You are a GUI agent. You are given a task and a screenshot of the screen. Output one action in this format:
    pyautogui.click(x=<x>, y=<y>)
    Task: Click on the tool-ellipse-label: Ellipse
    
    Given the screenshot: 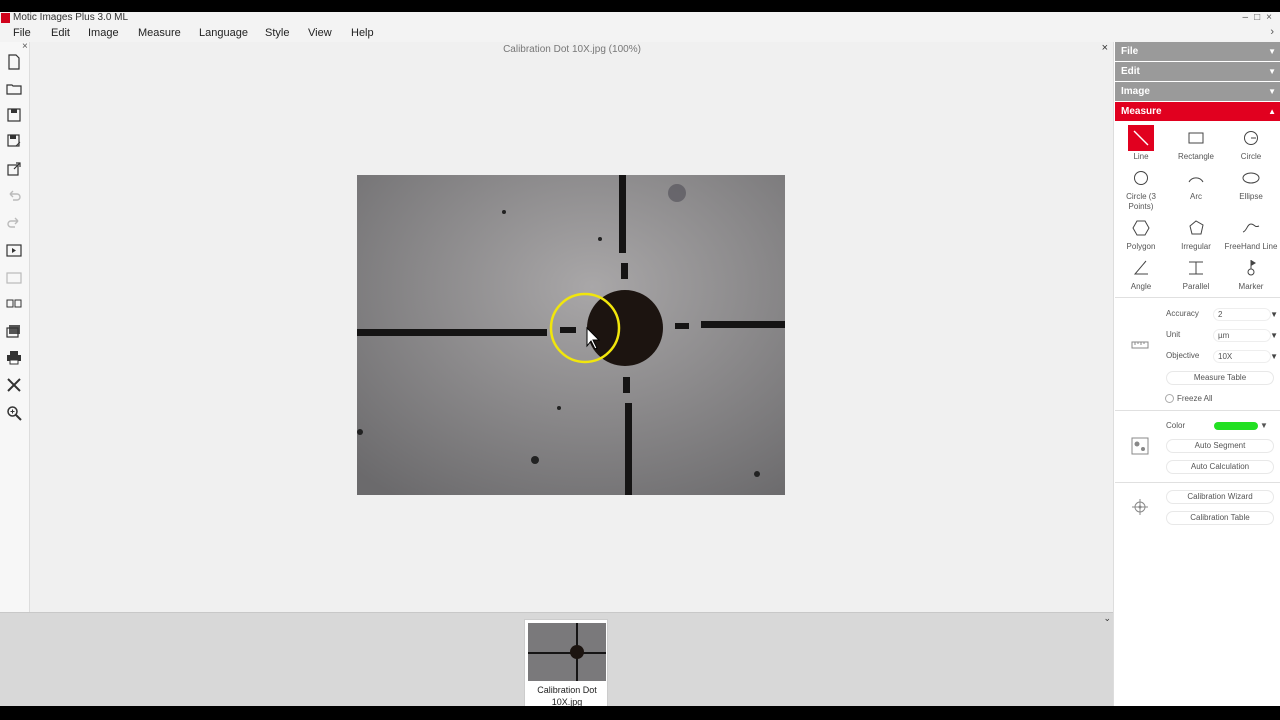 What is the action you would take?
    pyautogui.click(x=1251, y=196)
    